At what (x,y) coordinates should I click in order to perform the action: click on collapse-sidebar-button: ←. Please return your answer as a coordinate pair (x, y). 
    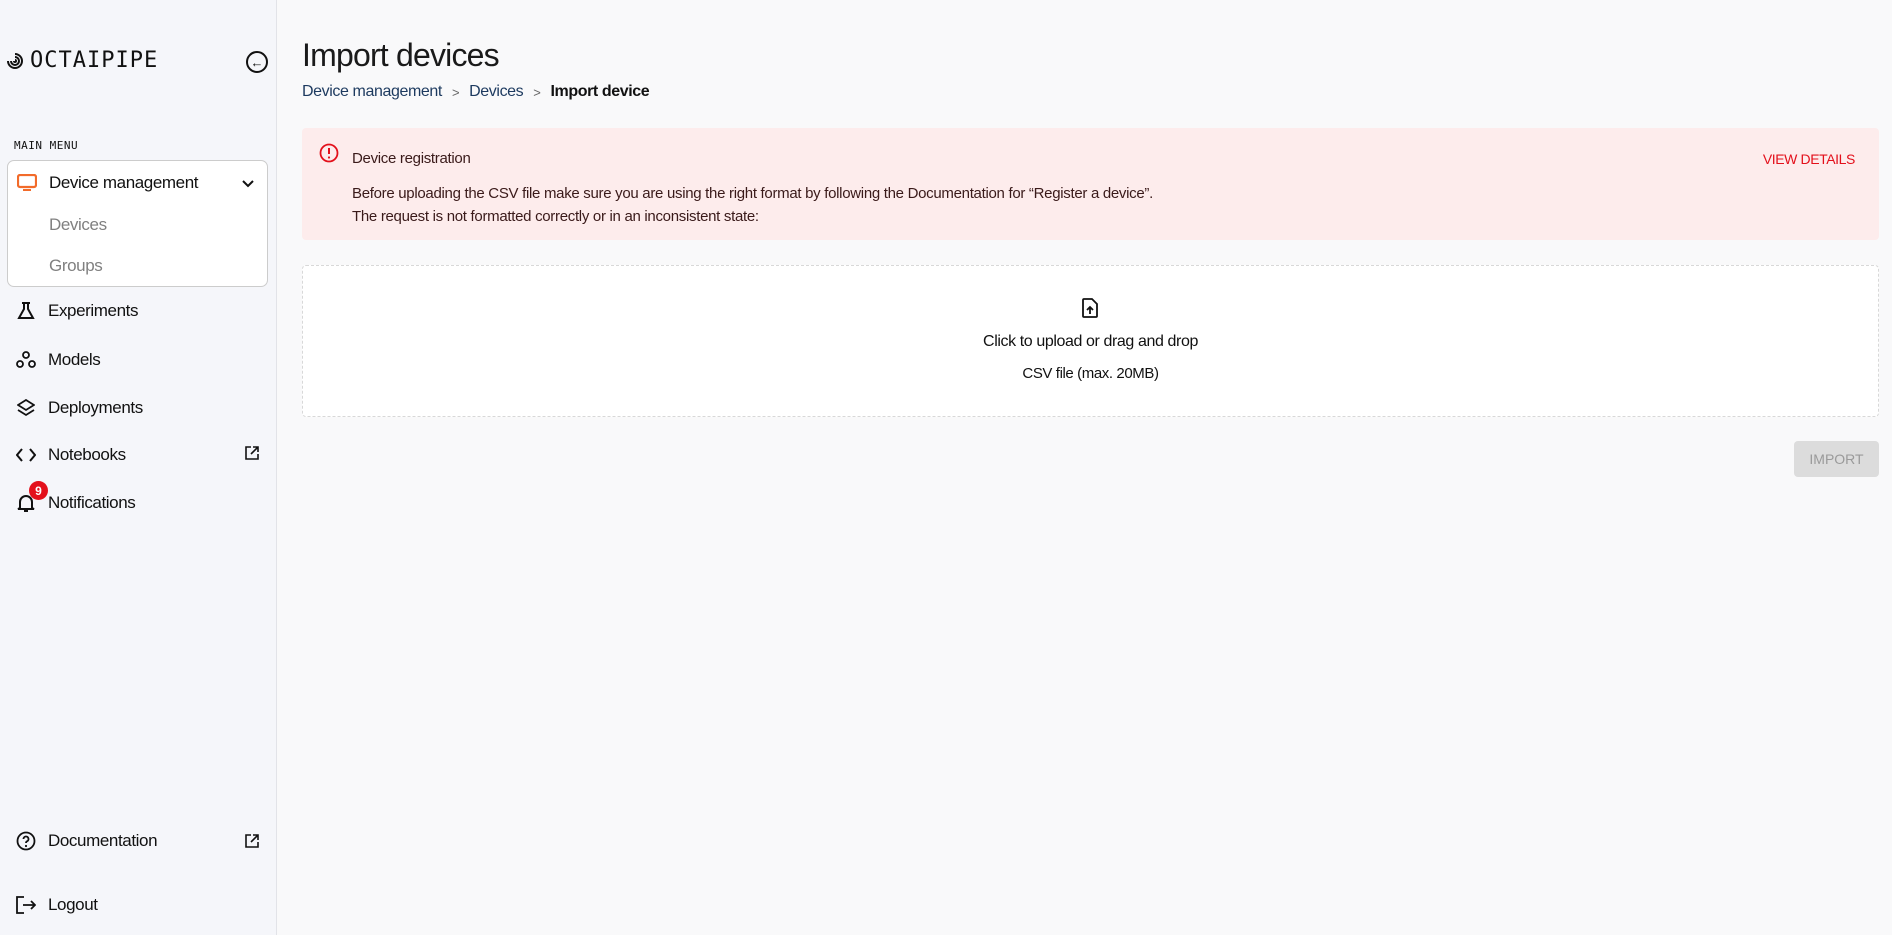
    Looking at the image, I should click on (257, 62).